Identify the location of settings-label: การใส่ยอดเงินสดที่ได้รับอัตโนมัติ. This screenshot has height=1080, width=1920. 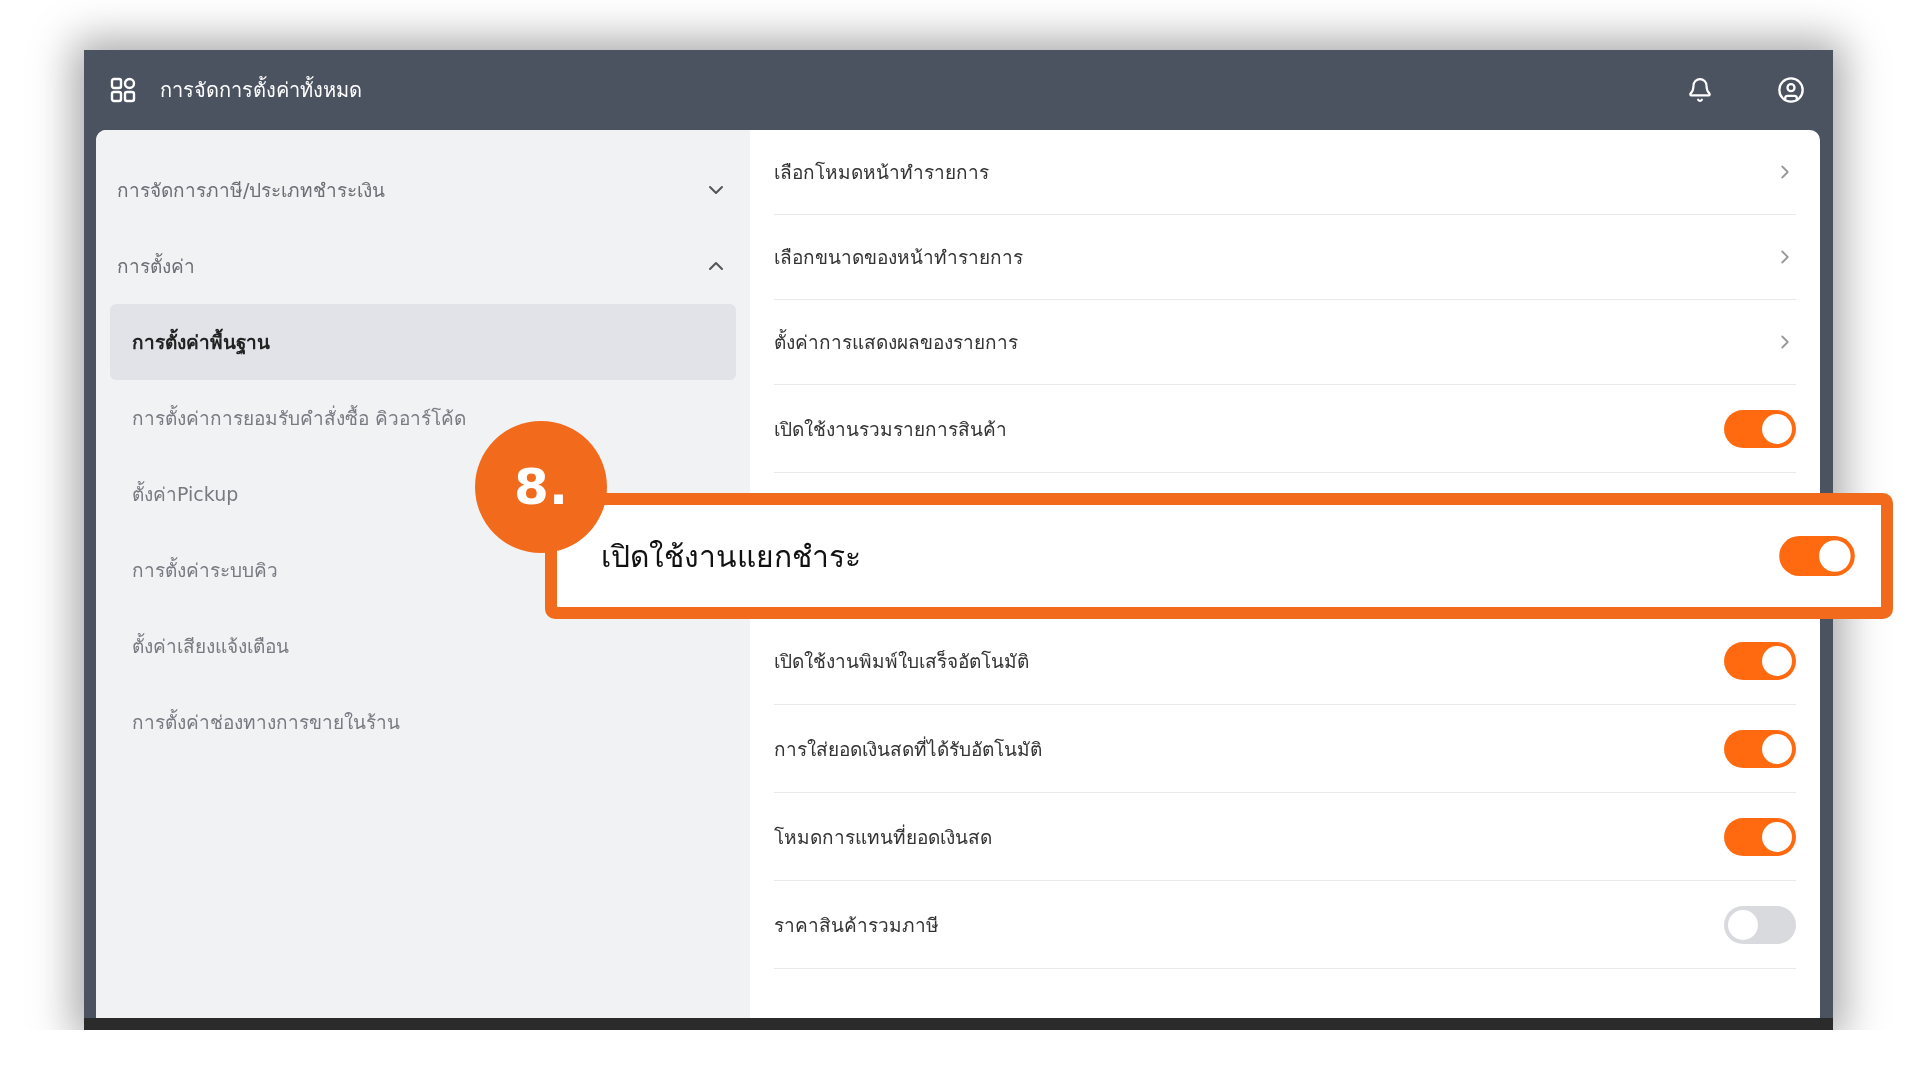
(908, 748).